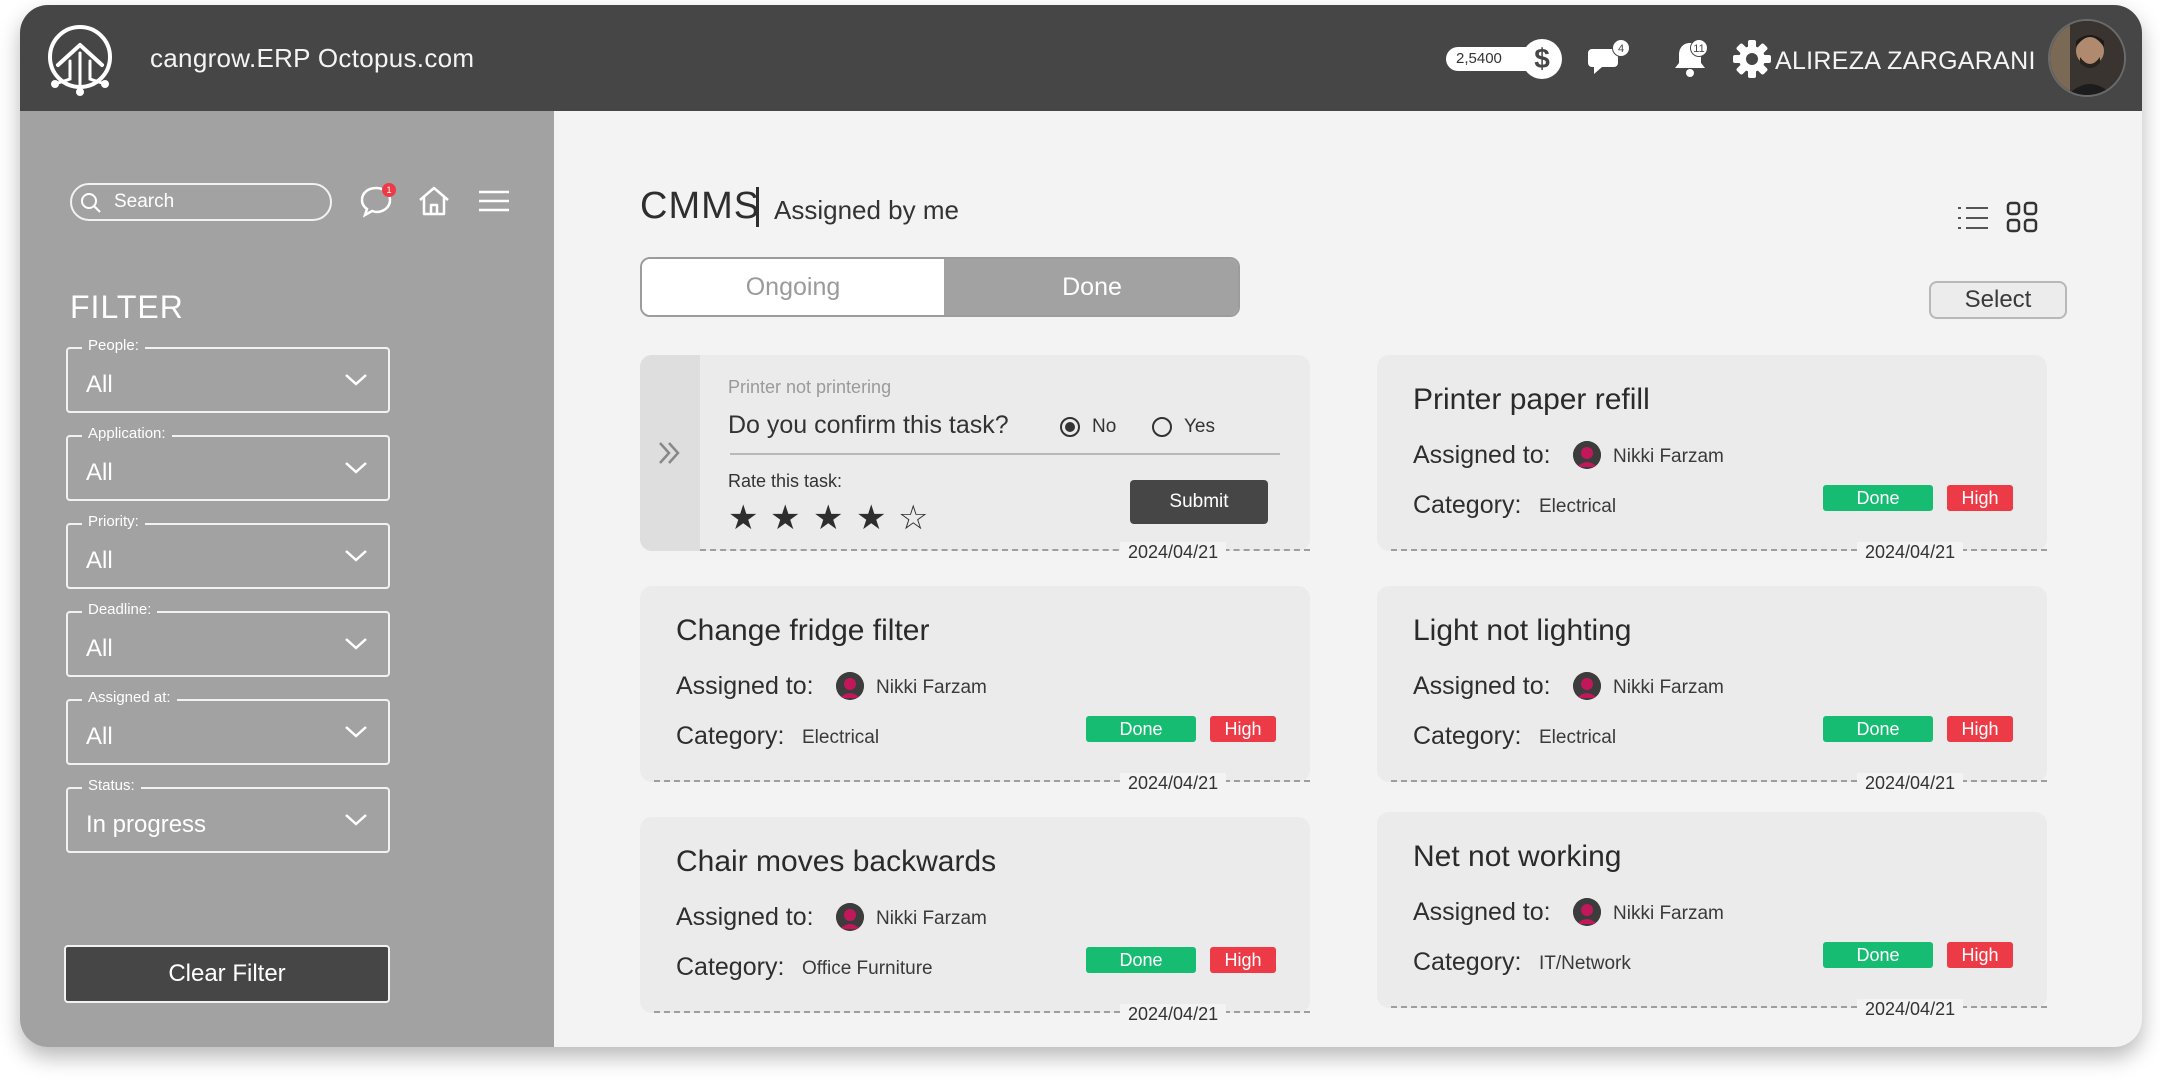 Image resolution: width=2160 pixels, height=1081 pixels. What do you see at coordinates (836, 861) in the screenshot?
I see `task-title: Chair moves backwards` at bounding box center [836, 861].